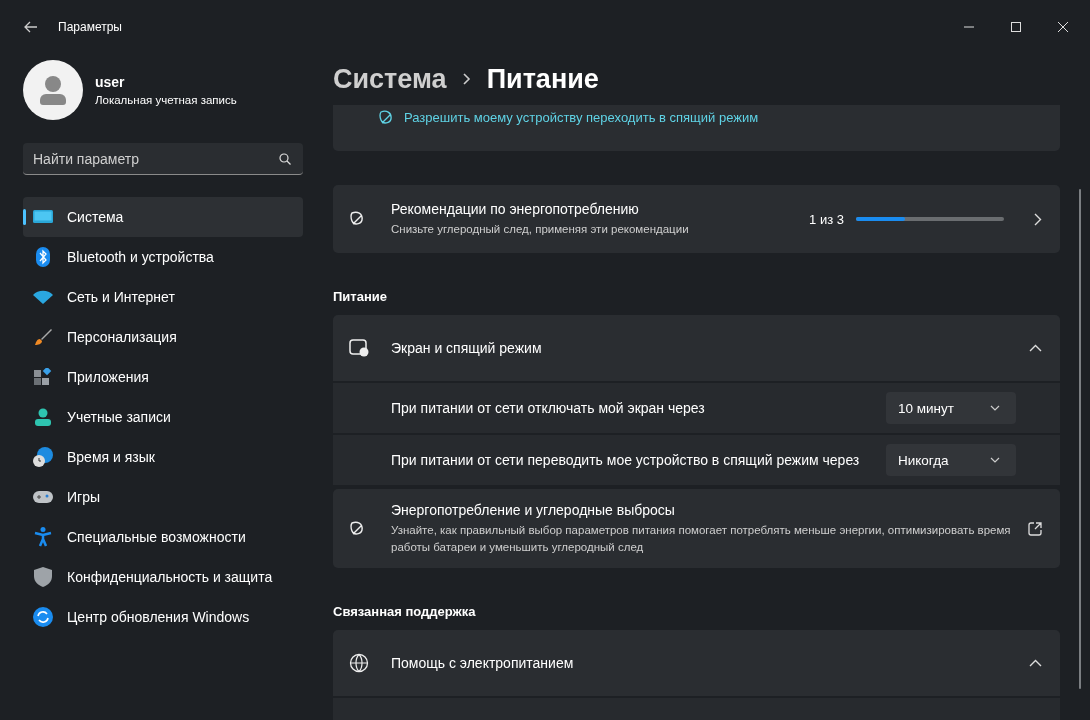 The height and width of the screenshot is (720, 1090). I want to click on card-description: Узнайте, как правильный выбор параметров питания помогает потреблять меньше энергии, оптимизировать время работы батареи и уменьшить углеродный след, so click(701, 538).